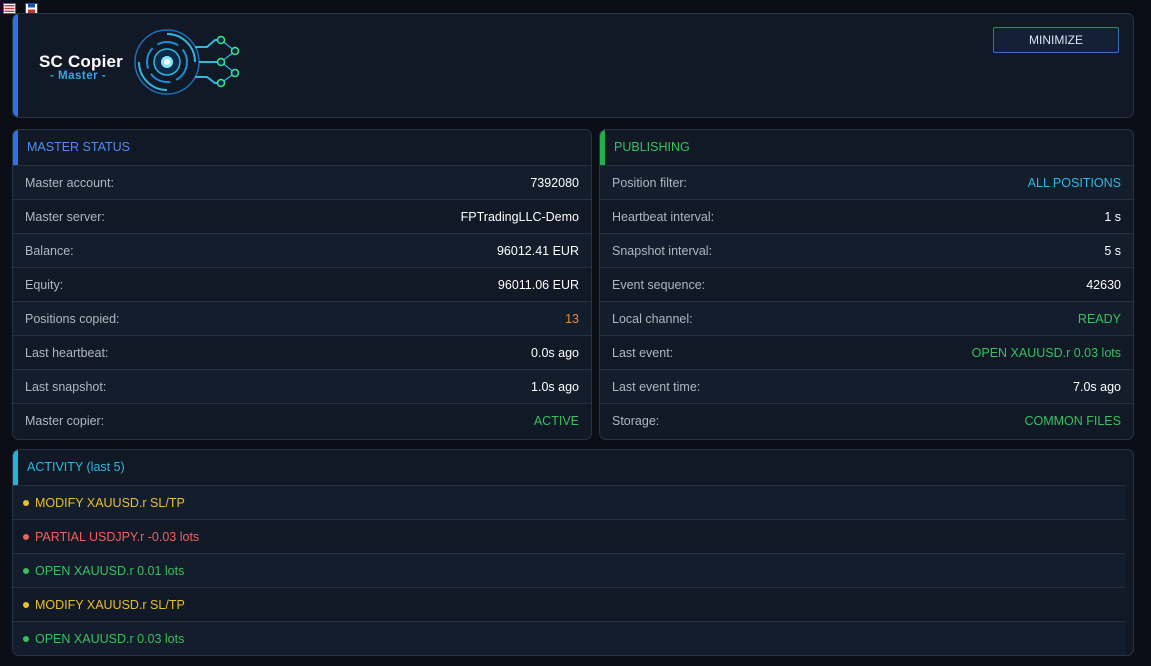 The image size is (1151, 666). What do you see at coordinates (15, 468) in the screenshot?
I see `activity-accent-bar` at bounding box center [15, 468].